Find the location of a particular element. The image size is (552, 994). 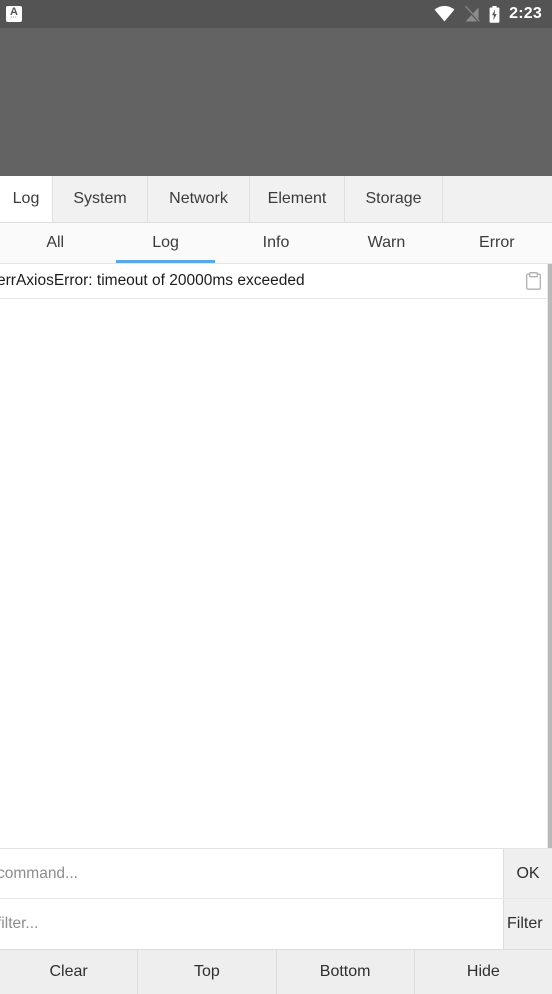

clipboard-icon is located at coordinates (533, 281).